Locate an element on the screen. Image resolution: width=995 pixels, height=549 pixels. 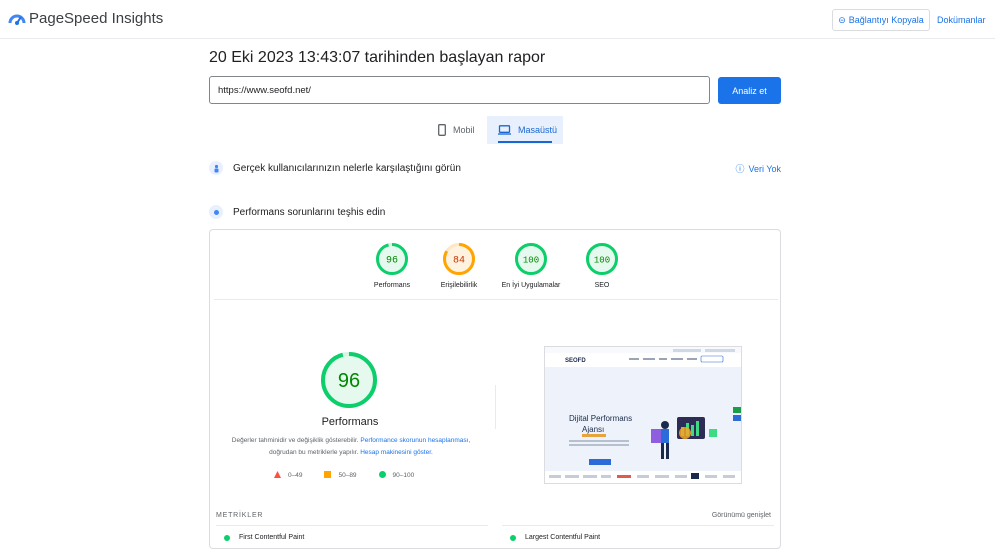
url-input is located at coordinates (459, 90).